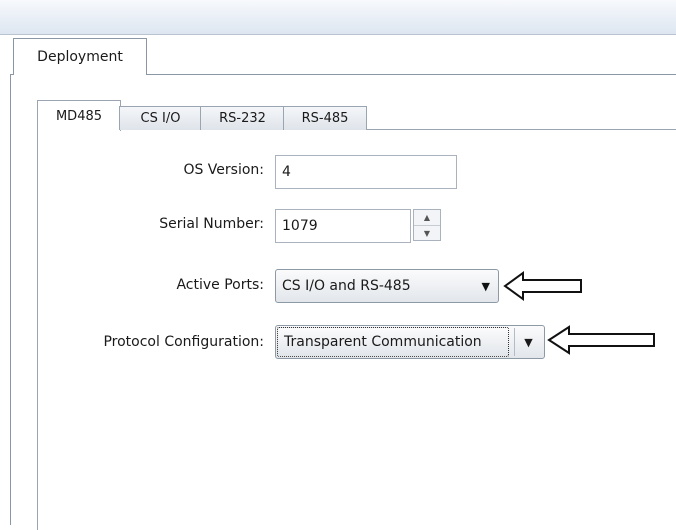 The height and width of the screenshot is (530, 676). I want to click on active-ports-label: Active Ports:, so click(220, 285).